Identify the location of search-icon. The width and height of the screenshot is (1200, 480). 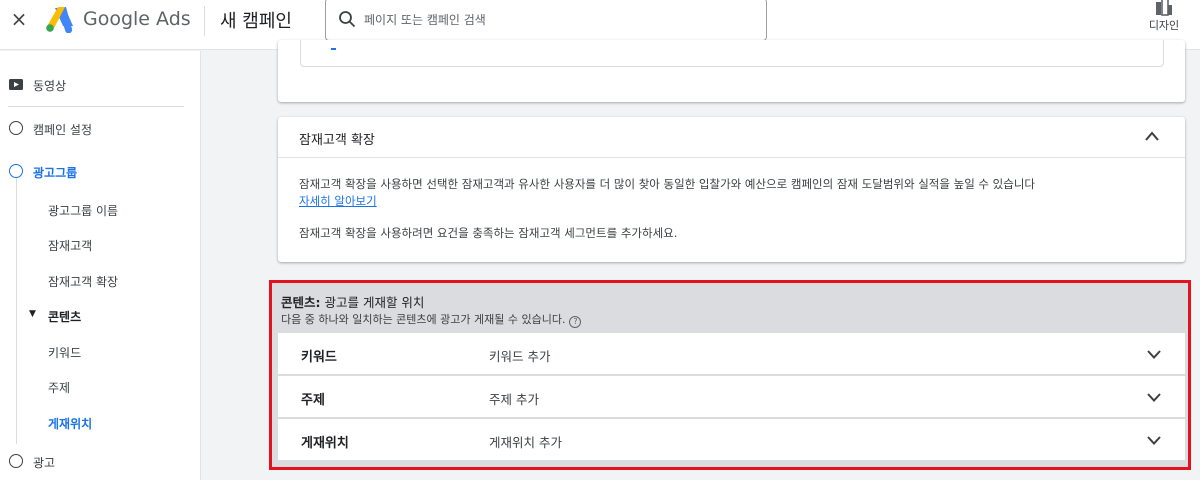
(347, 19).